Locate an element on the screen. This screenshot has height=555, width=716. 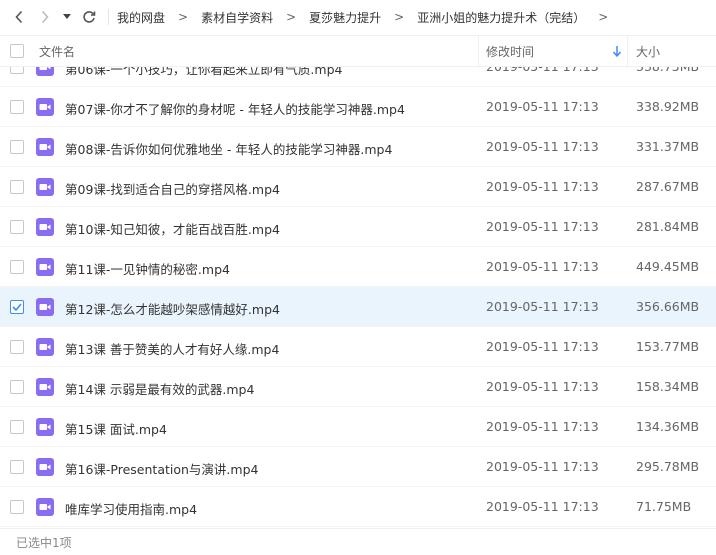
file-name: 第14课 示弱是最有效的武器.mp4 is located at coordinates (159, 388).